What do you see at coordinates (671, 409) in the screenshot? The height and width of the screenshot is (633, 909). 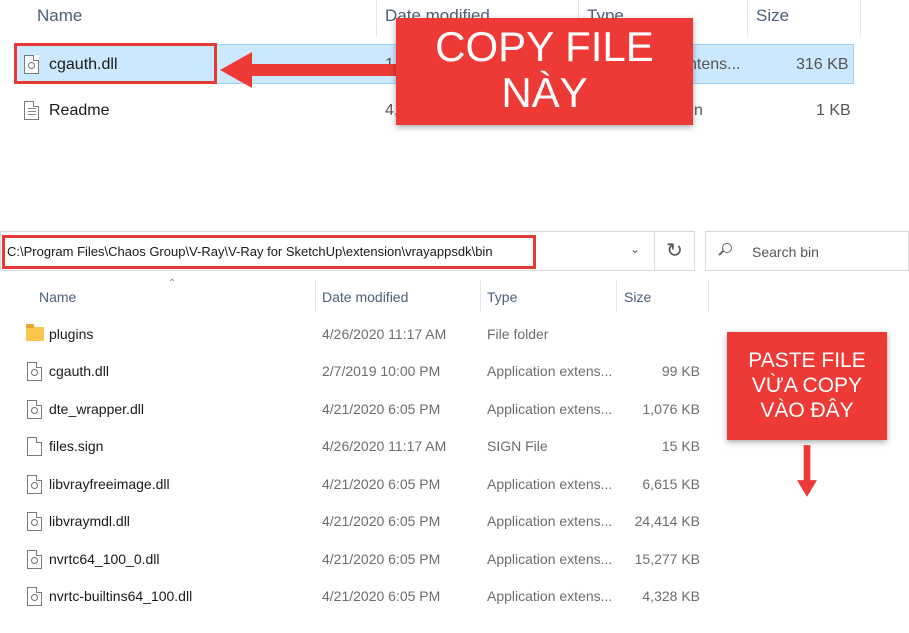 I see `file-size: 1,076 KB` at bounding box center [671, 409].